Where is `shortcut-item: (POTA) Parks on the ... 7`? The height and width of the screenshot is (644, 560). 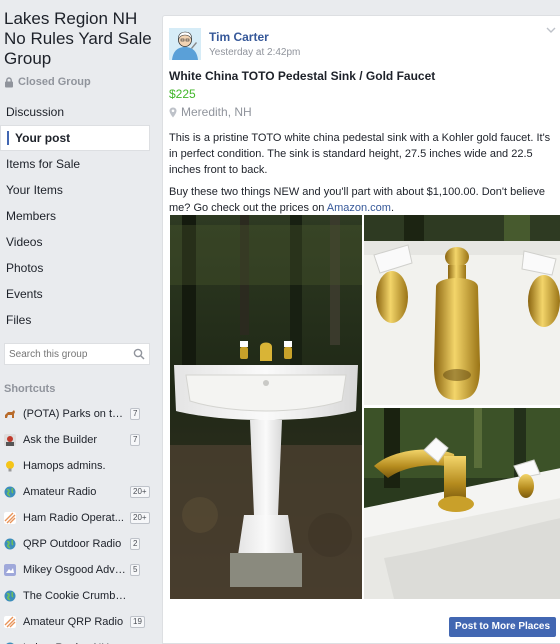
shortcut-item: (POTA) Parks on the ... 7 is located at coordinates (79, 414).